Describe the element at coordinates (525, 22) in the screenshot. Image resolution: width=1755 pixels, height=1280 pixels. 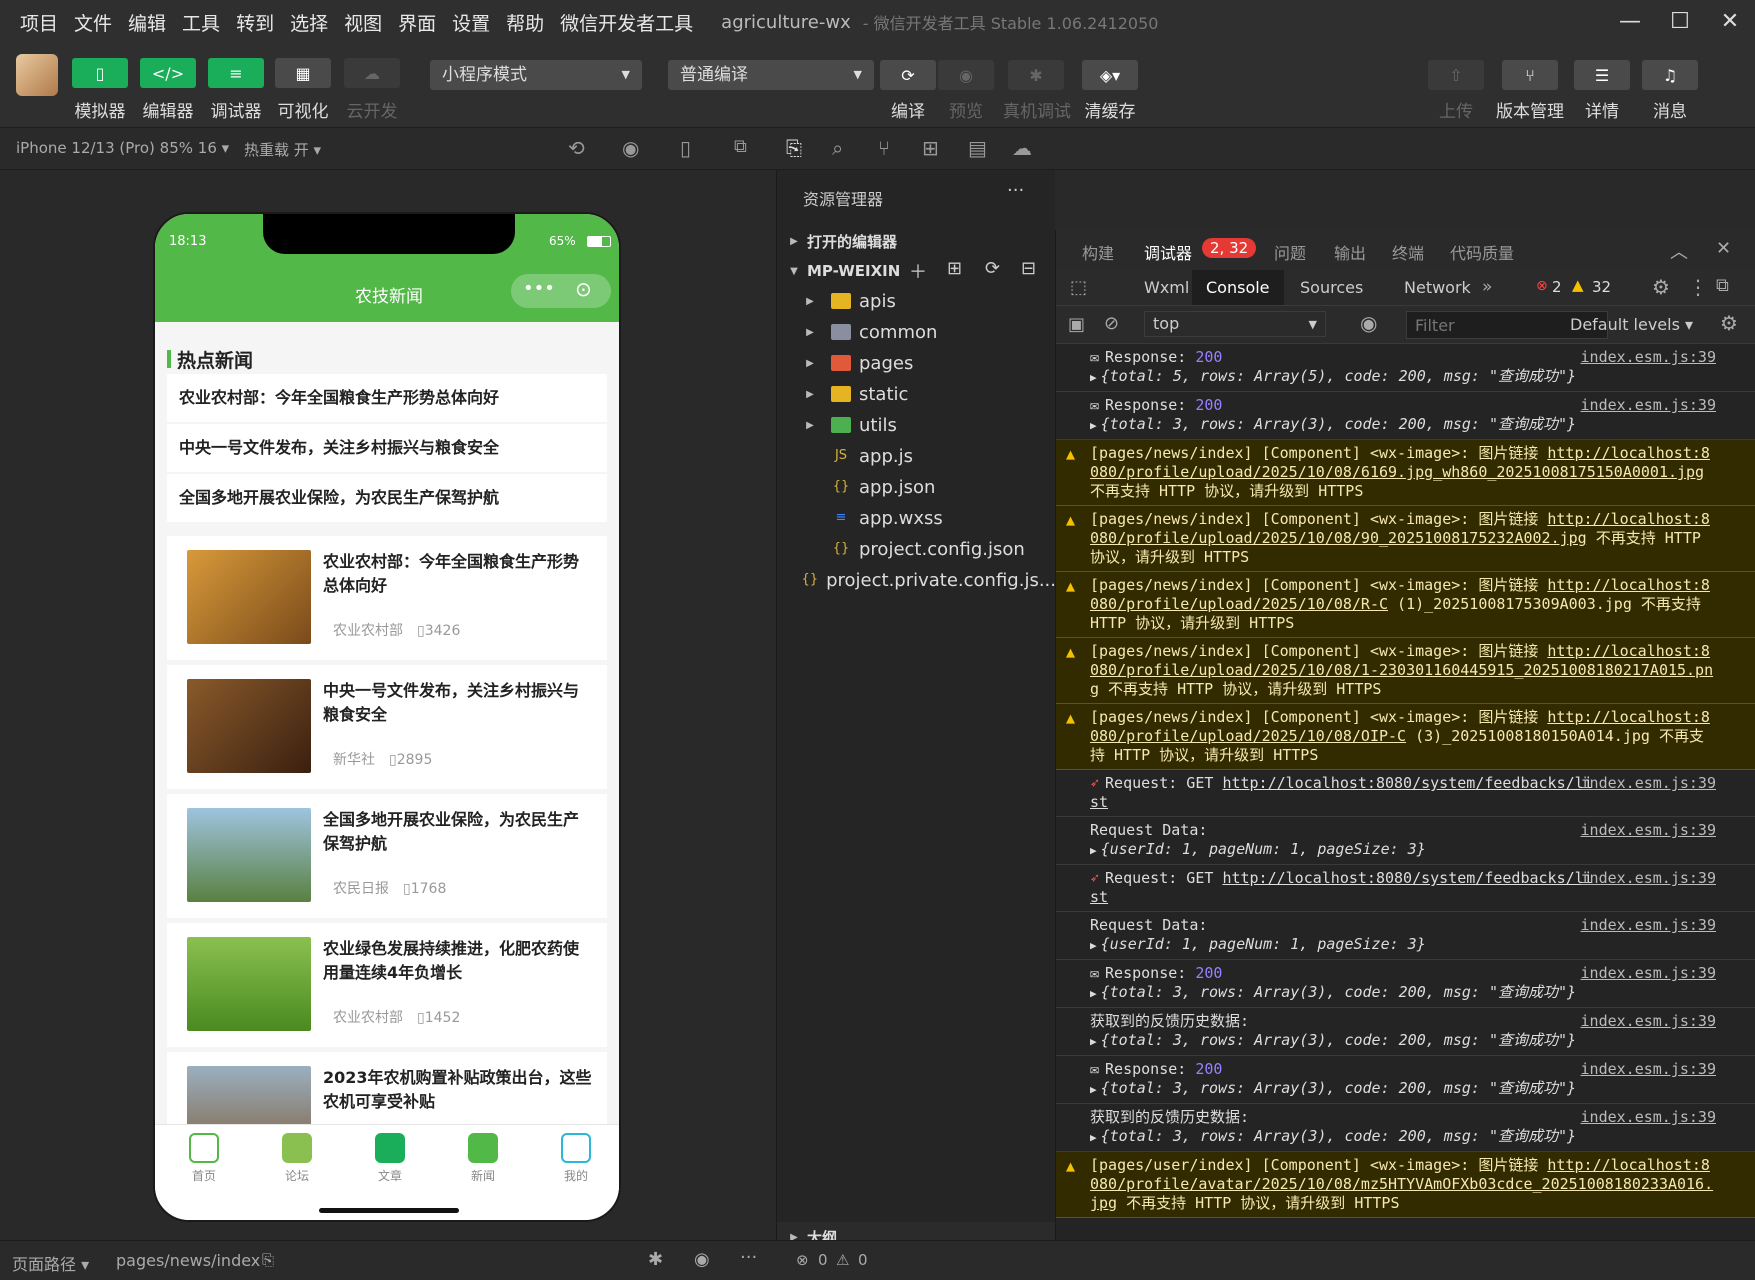
I see `menu-item: 帮助` at that location.